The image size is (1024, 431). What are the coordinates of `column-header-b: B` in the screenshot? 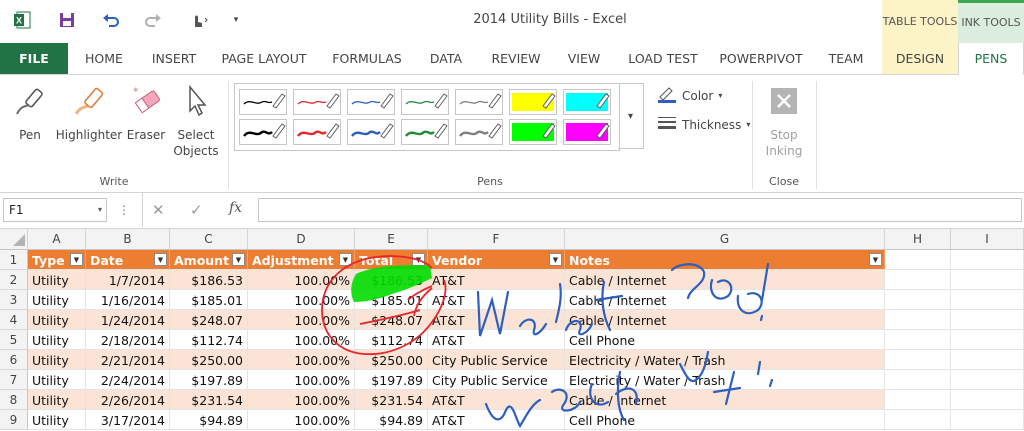 It's located at (128, 239).